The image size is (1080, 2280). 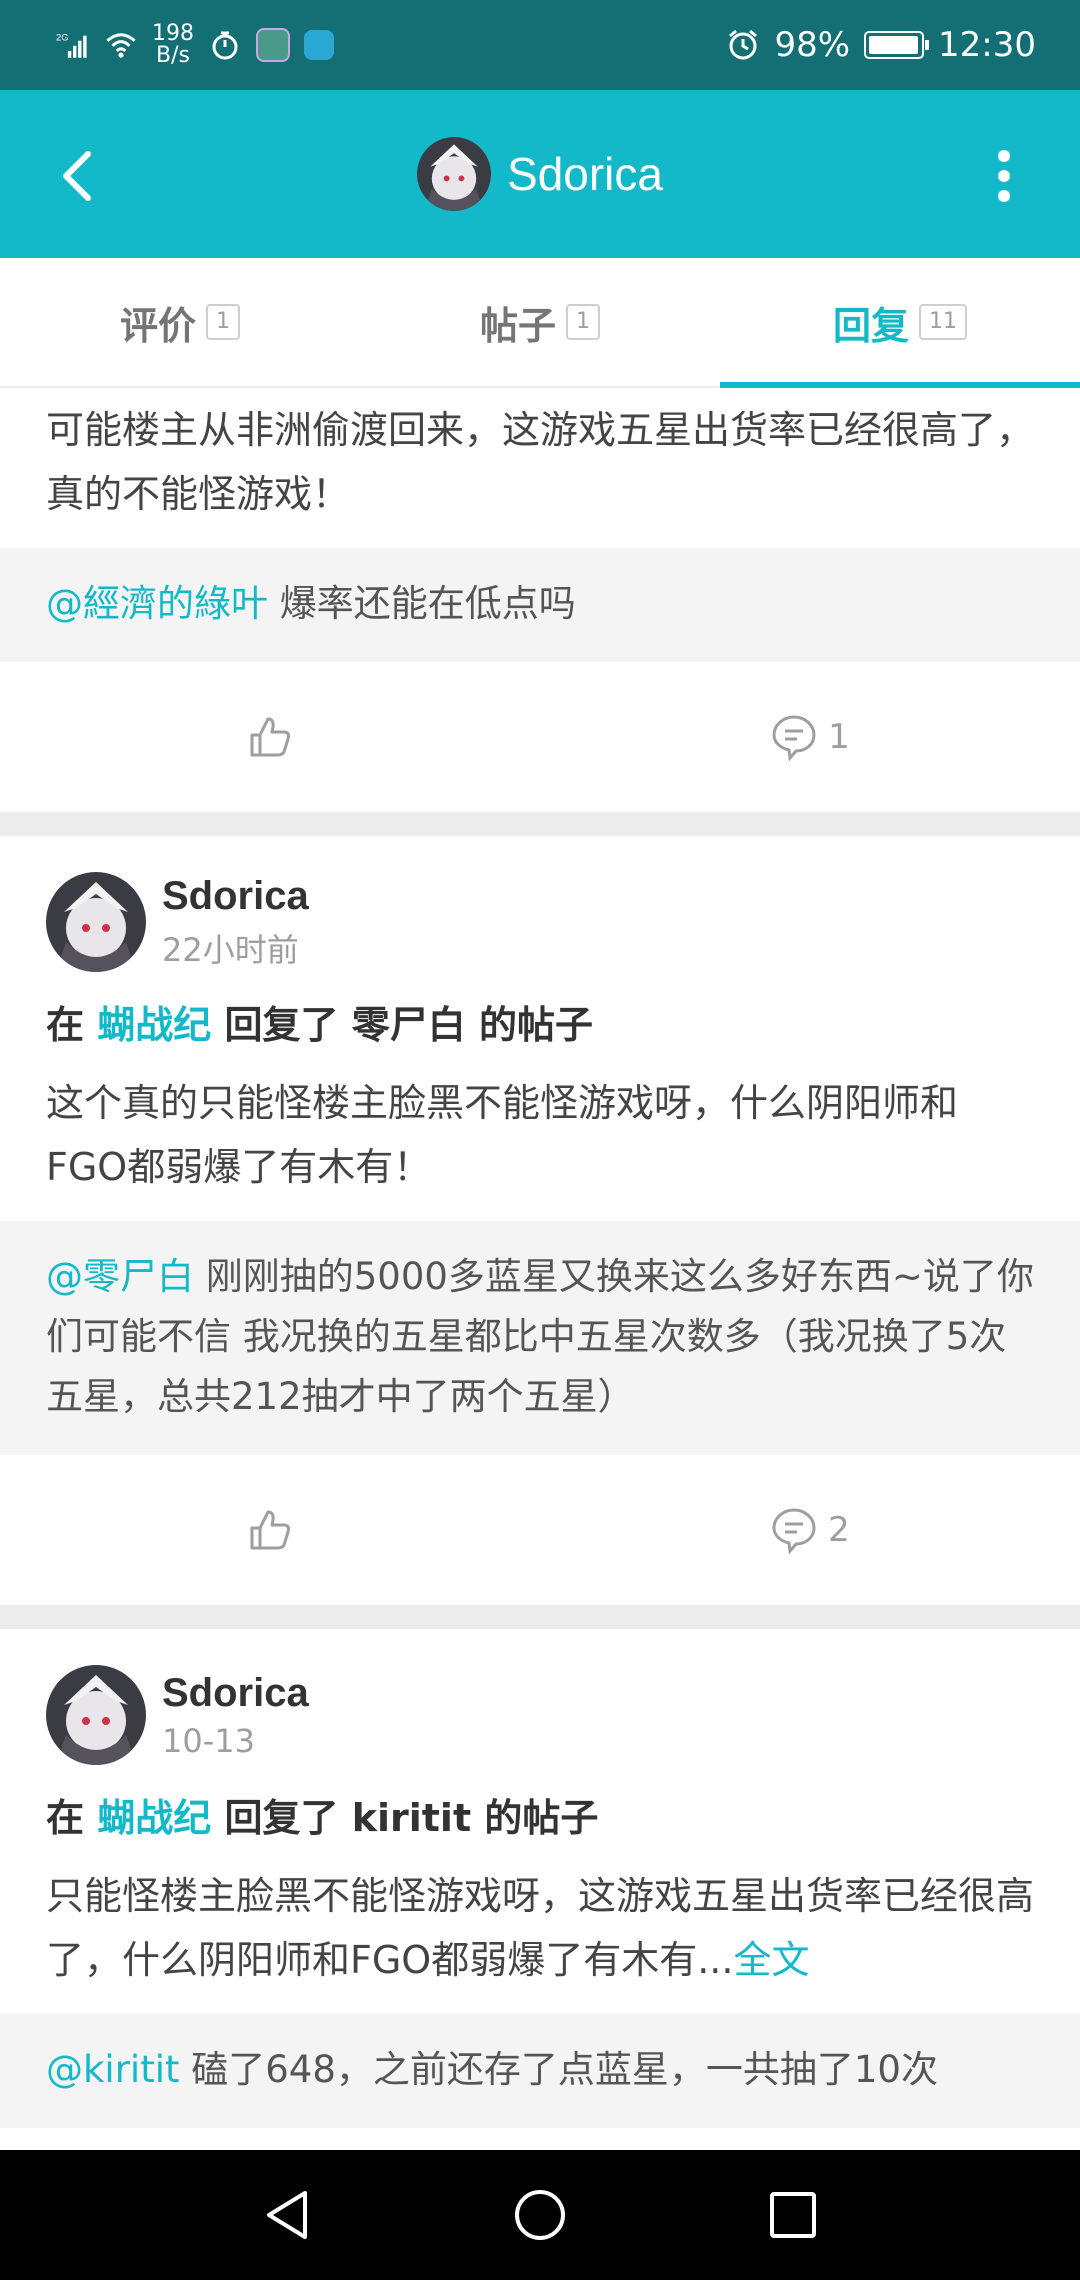 I want to click on data-rate: 198 B/s, so click(x=173, y=45).